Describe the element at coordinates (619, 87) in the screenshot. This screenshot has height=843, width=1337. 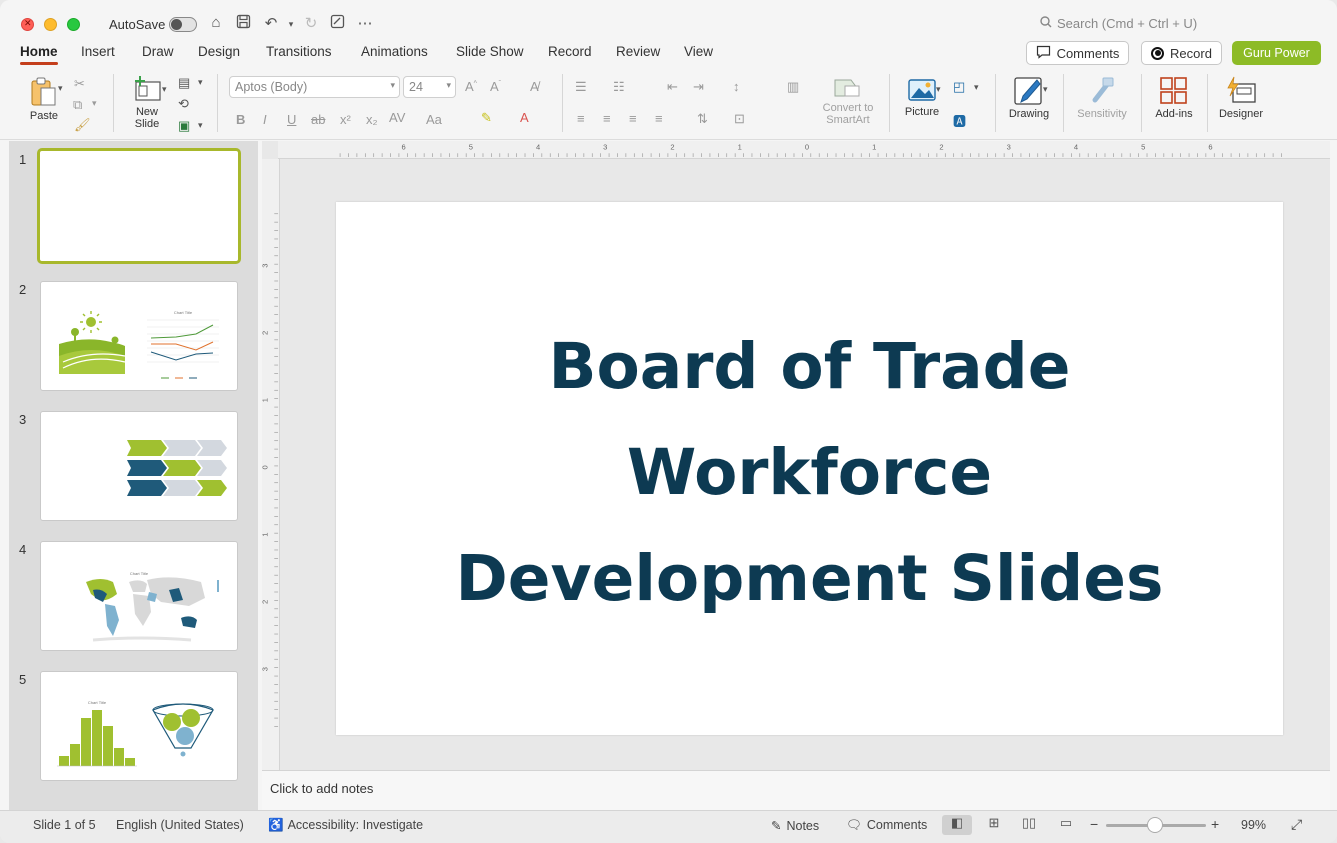
I see `numbering-icon: ☷` at that location.